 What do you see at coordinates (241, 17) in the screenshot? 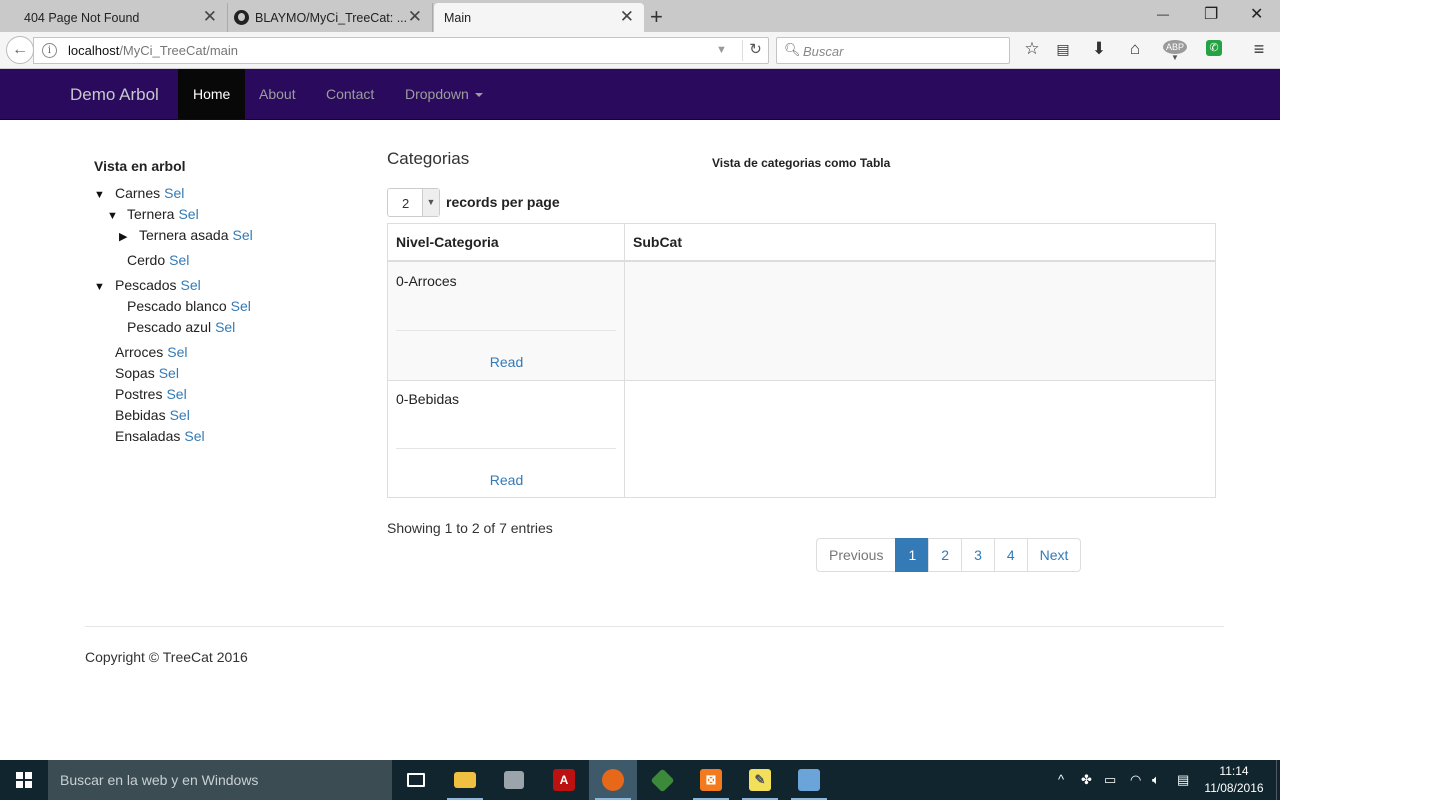
I see `github-icon` at bounding box center [241, 17].